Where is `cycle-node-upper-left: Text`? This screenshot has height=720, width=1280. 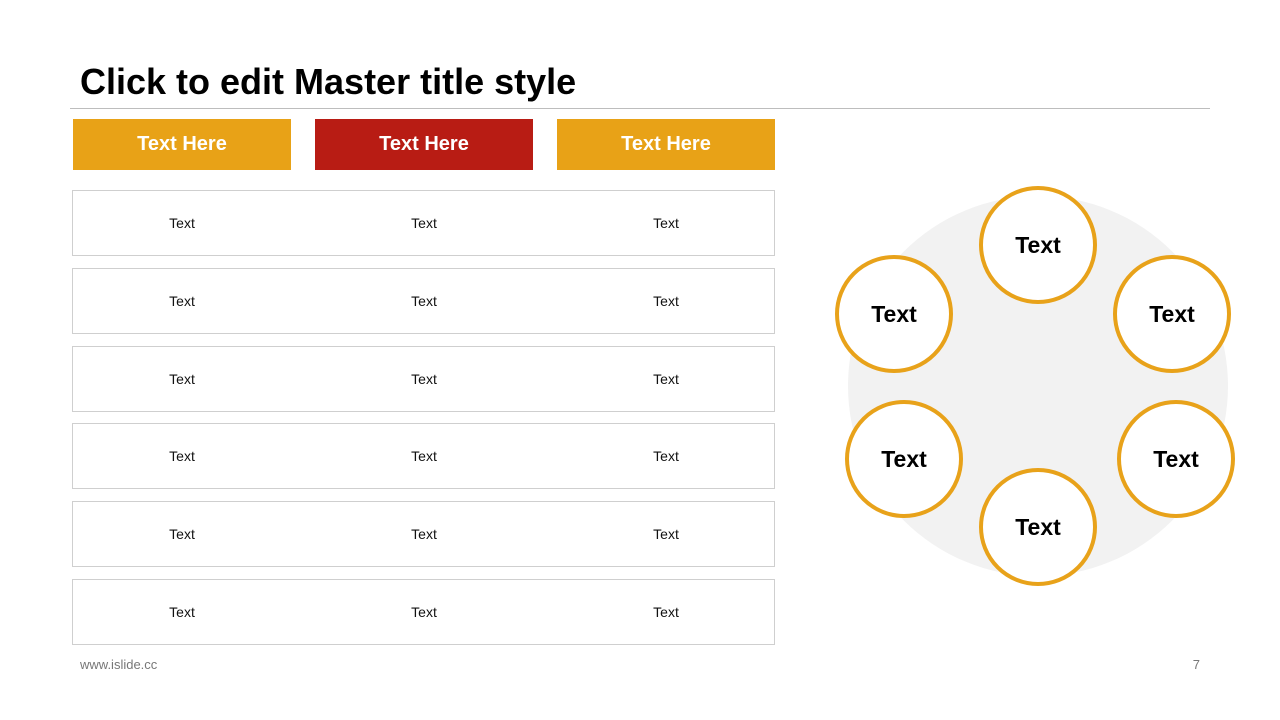 cycle-node-upper-left: Text is located at coordinates (894, 314).